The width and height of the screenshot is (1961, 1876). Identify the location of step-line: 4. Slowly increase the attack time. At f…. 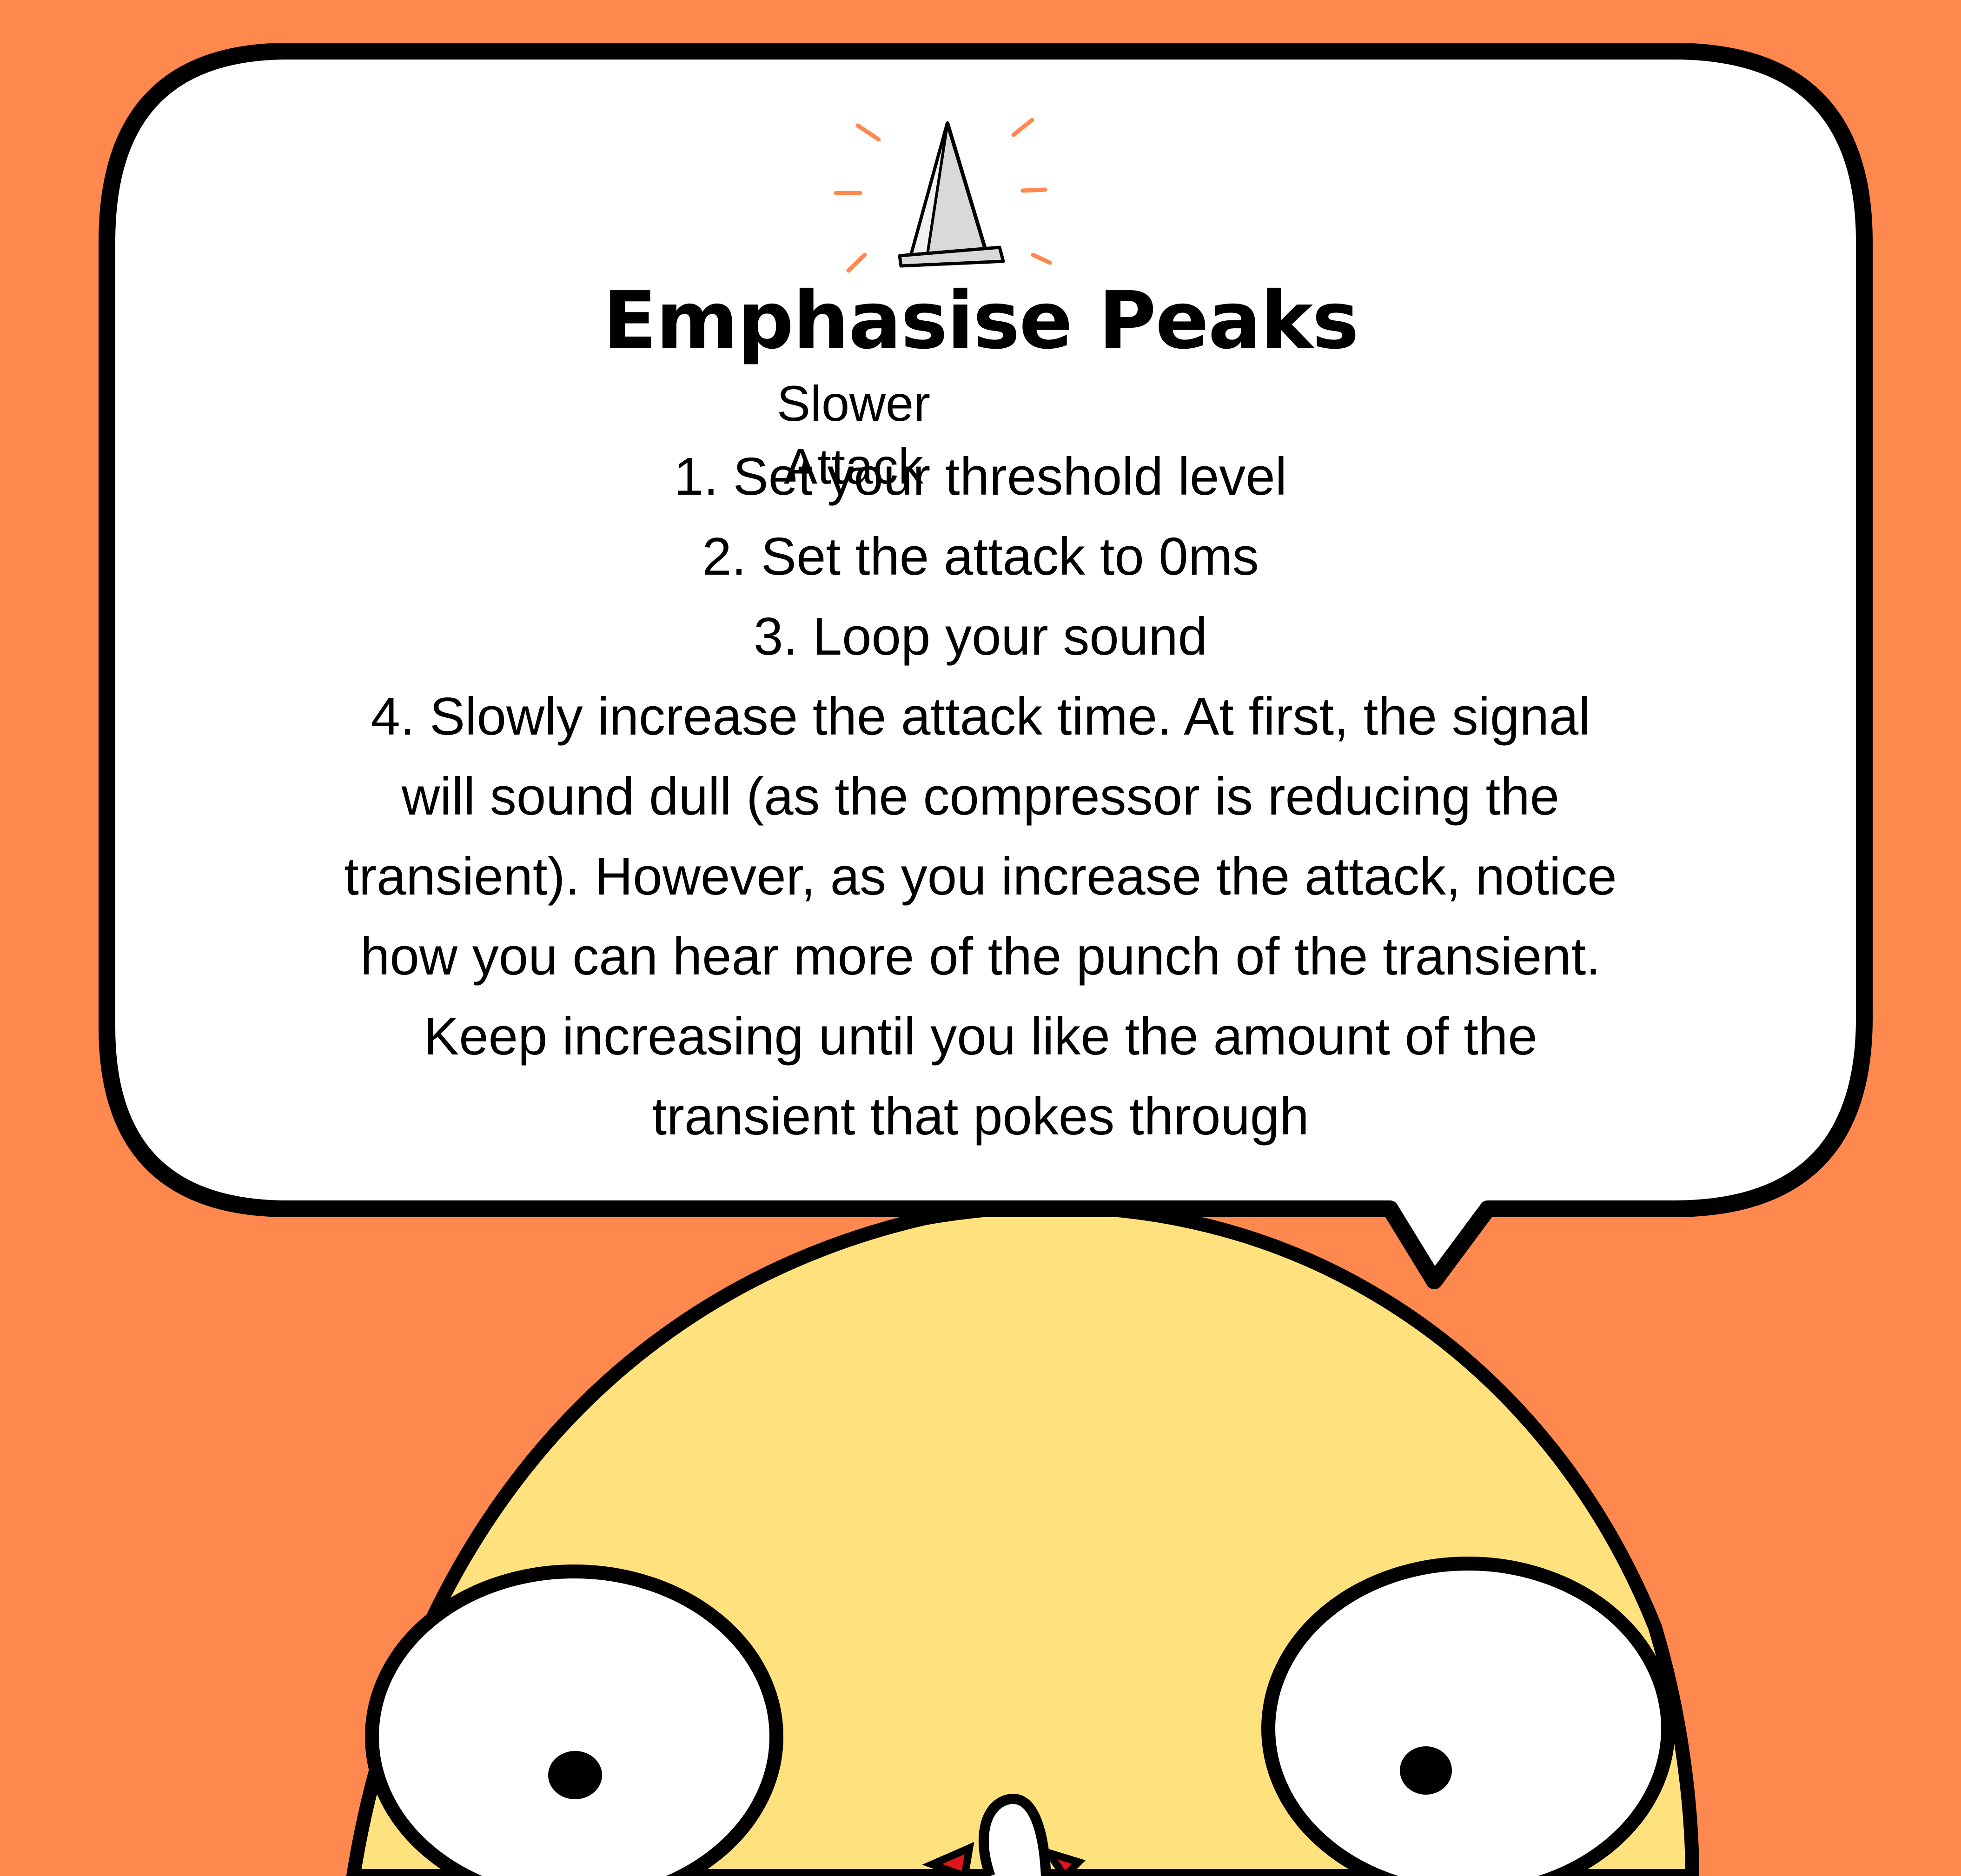
(980, 716).